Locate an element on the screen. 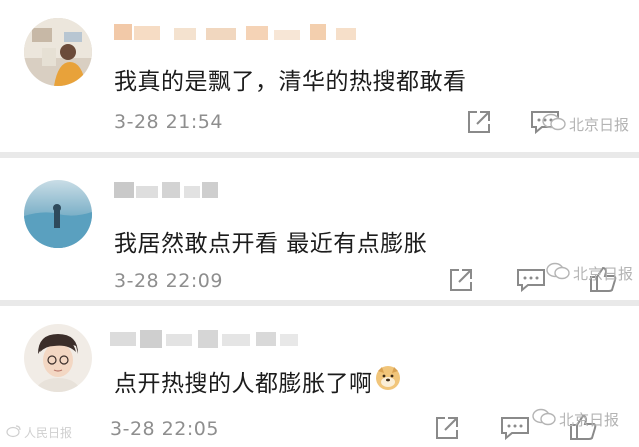 The width and height of the screenshot is (639, 447). comment-time: 3-28 21:54 is located at coordinates (168, 122).